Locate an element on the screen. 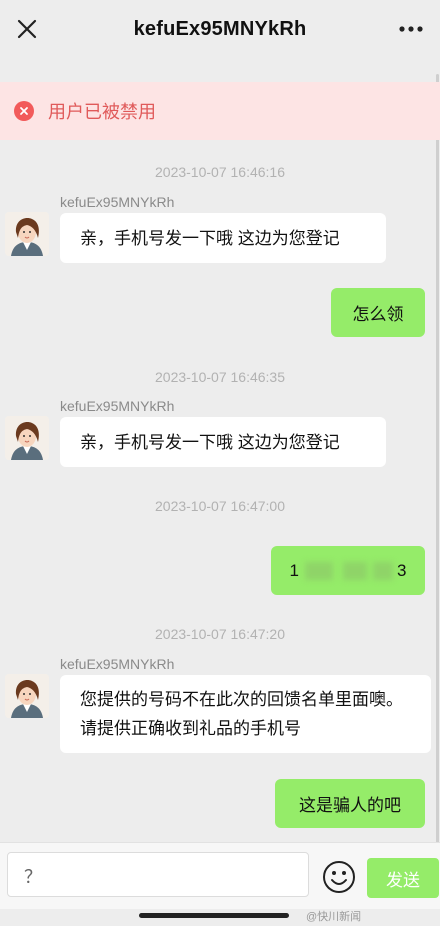 This screenshot has width=440, height=926. home-indicator is located at coordinates (214, 915).